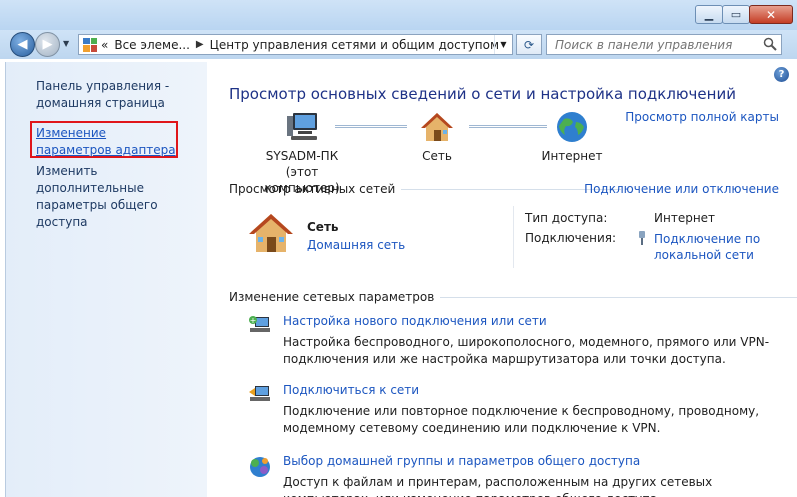 Image resolution: width=797 pixels, height=497 pixels. What do you see at coordinates (111, 95) in the screenshot?
I see `sidebar-home-link: Панель управления - домашняя страница` at bounding box center [111, 95].